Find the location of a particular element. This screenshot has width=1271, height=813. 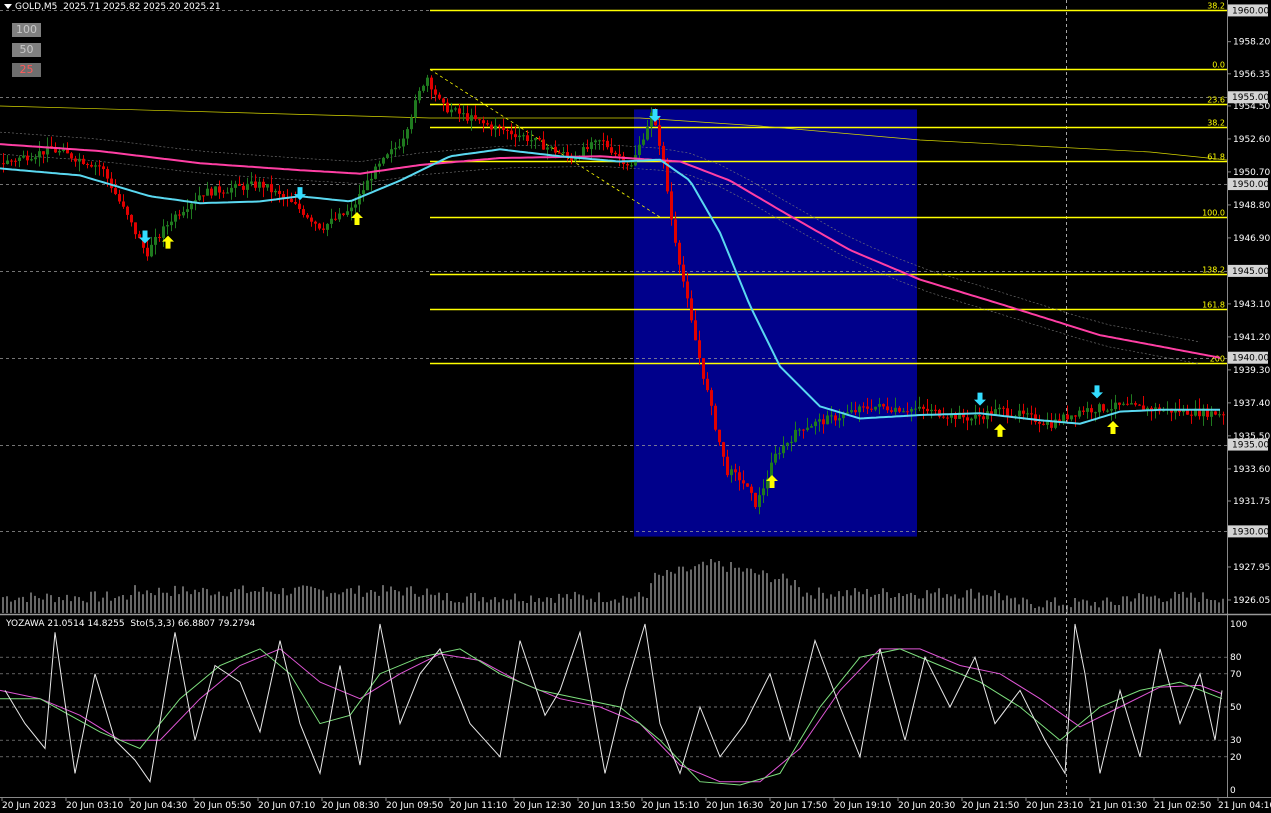

price-tick-label: 1958.20 is located at coordinates (1251, 43).